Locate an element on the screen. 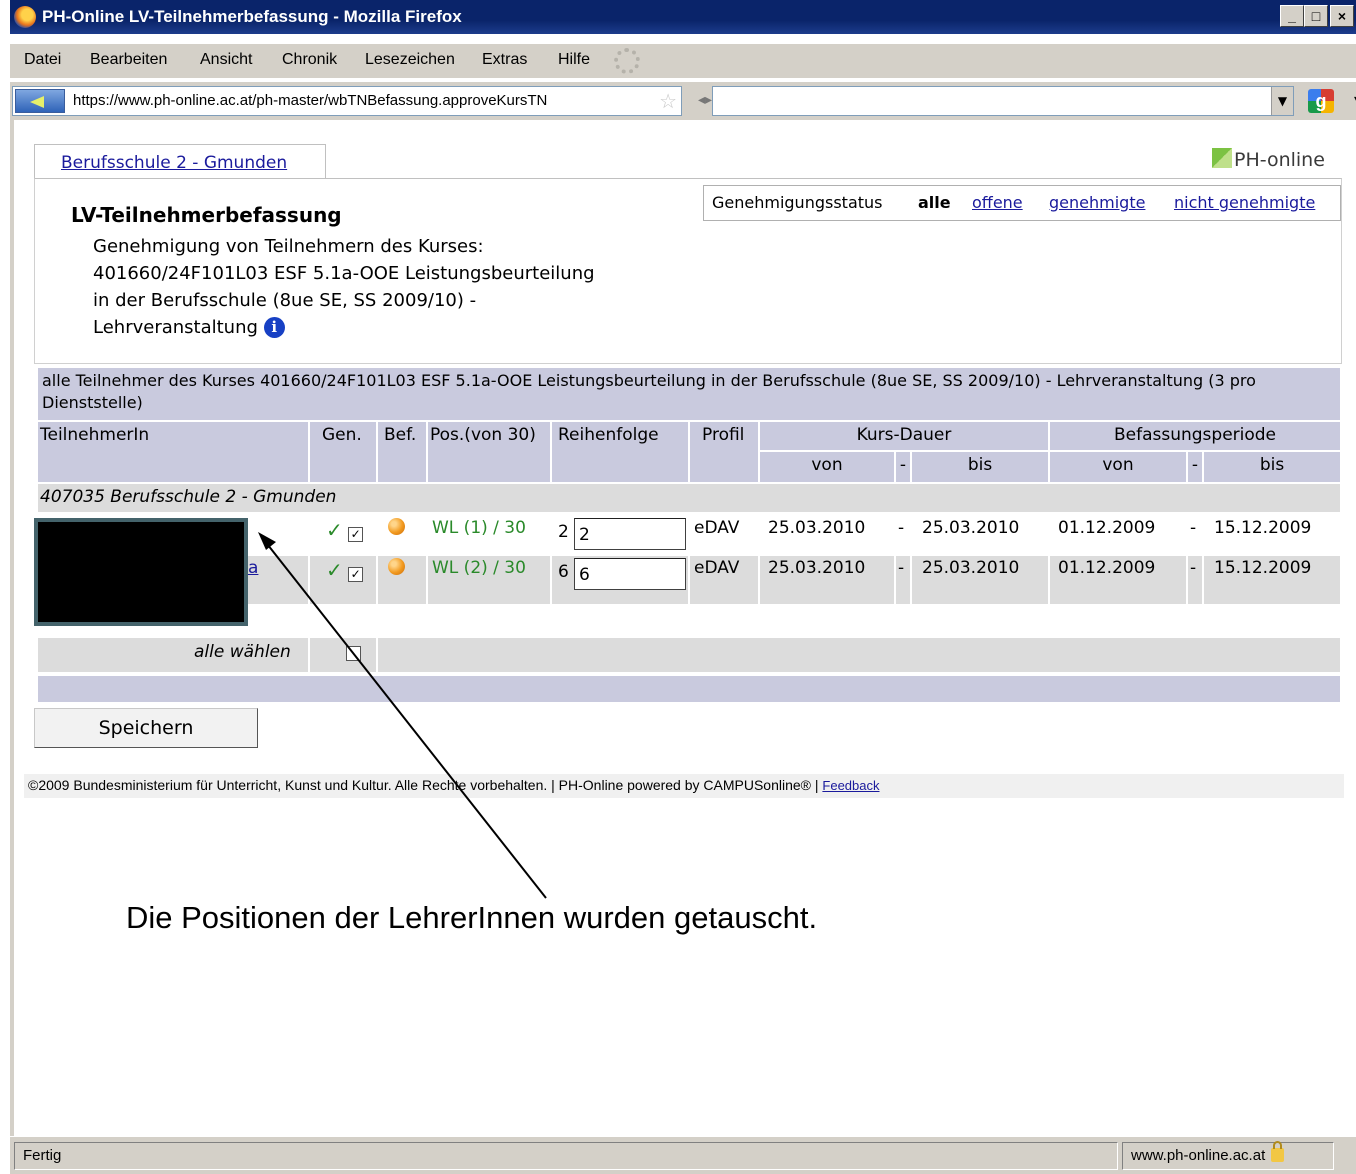 This screenshot has height=1174, width=1356. close-button: × is located at coordinates (1342, 16).